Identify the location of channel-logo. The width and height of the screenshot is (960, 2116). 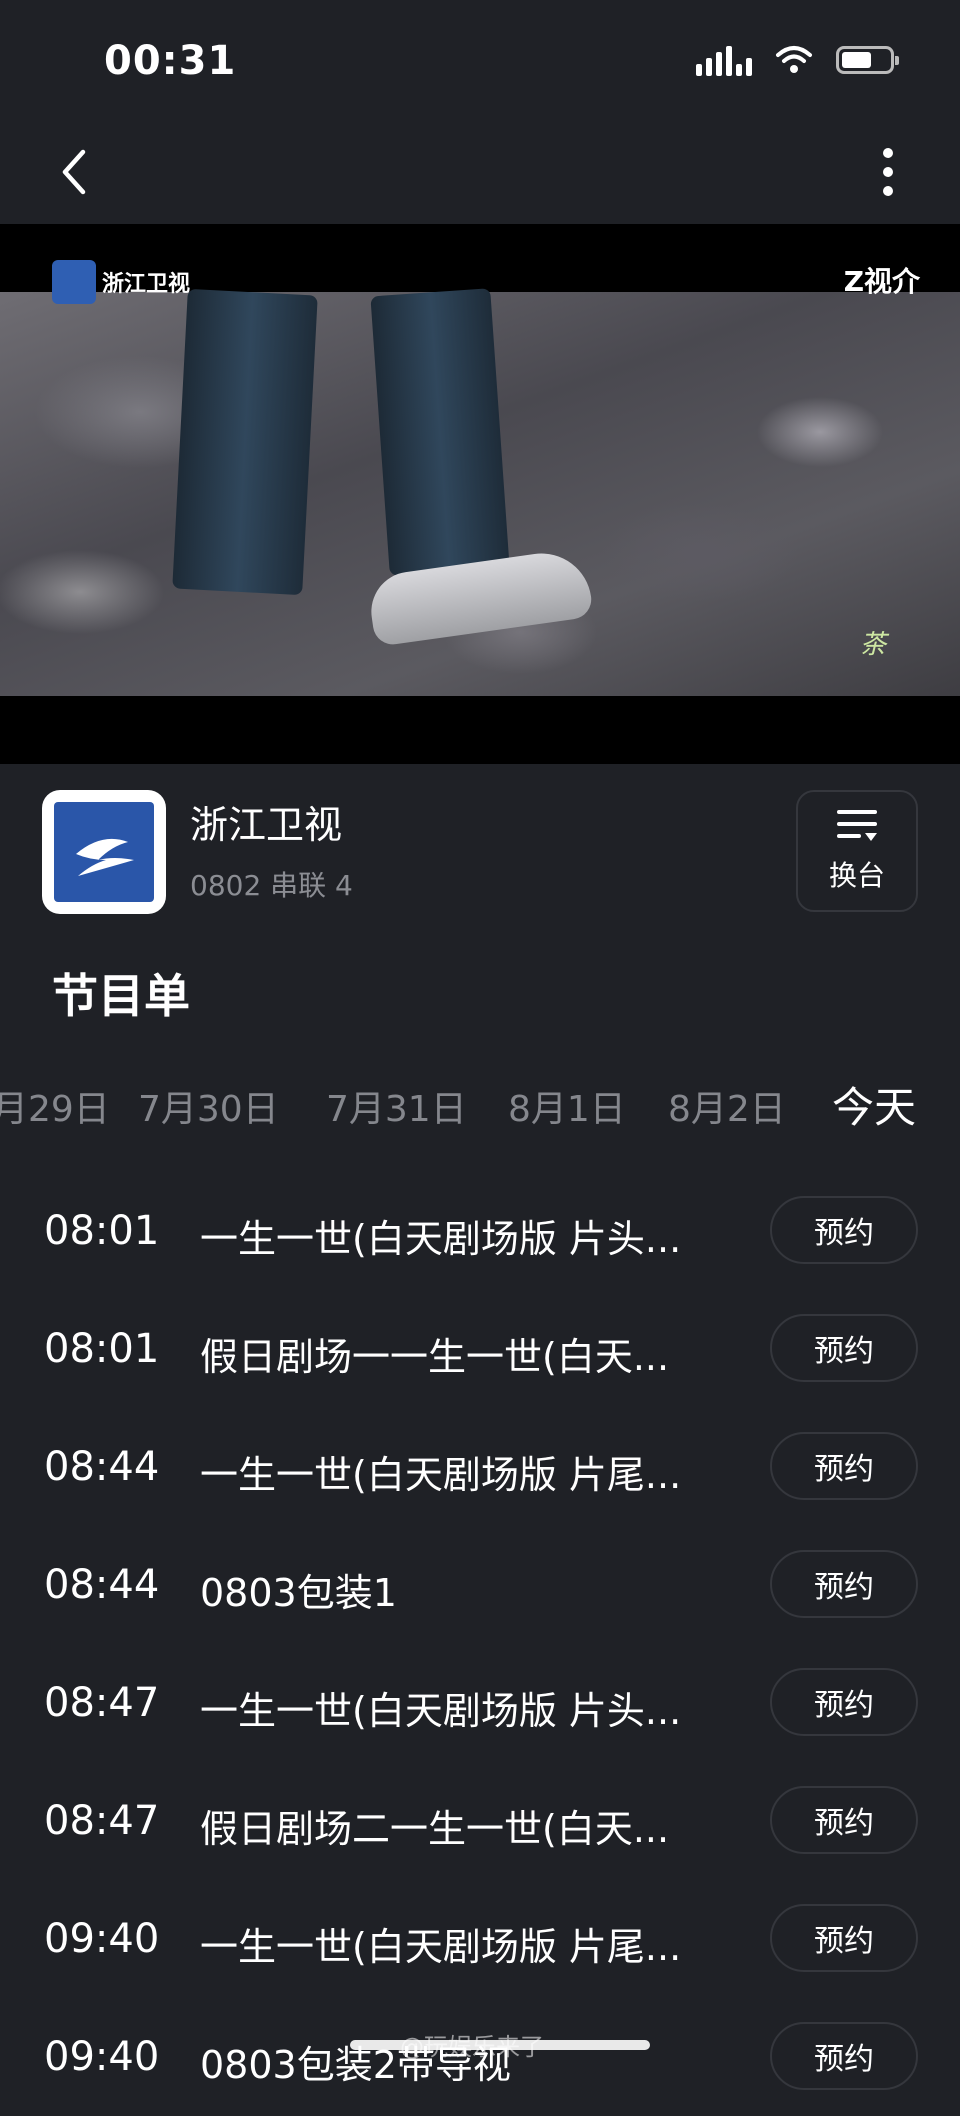
(104, 852).